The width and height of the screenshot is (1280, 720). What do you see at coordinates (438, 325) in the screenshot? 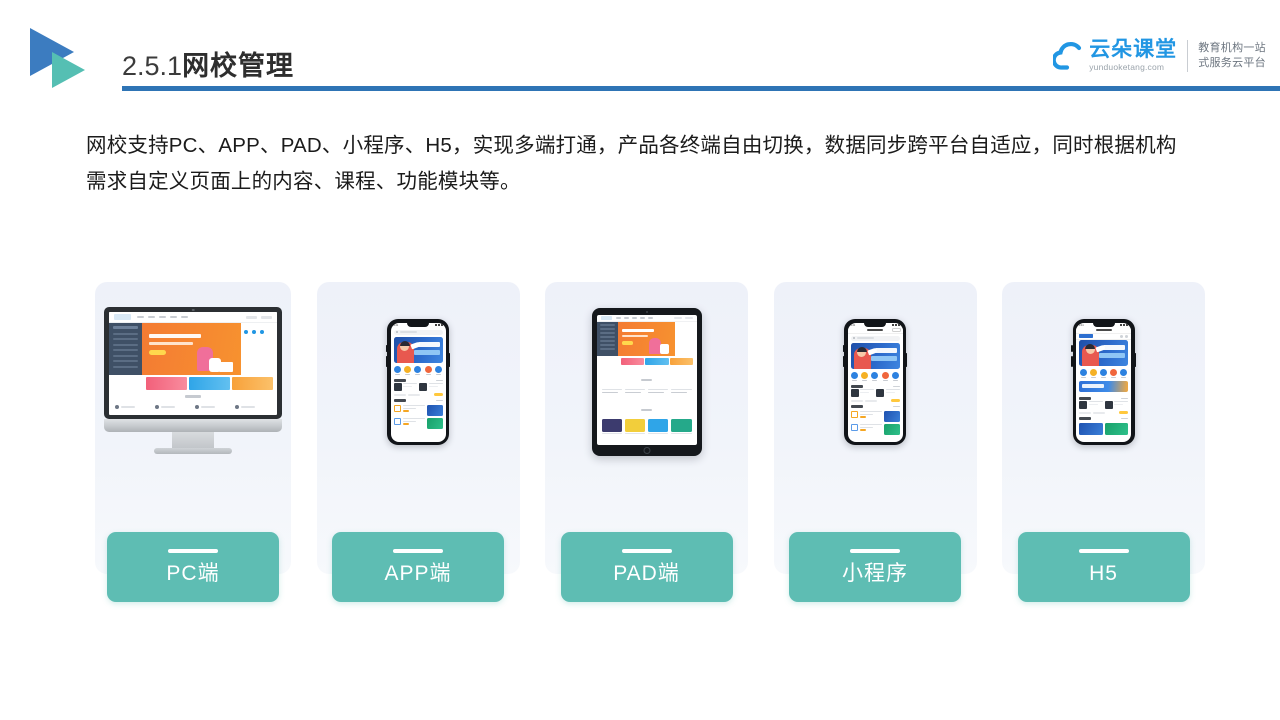
I see `status-icons` at bounding box center [438, 325].